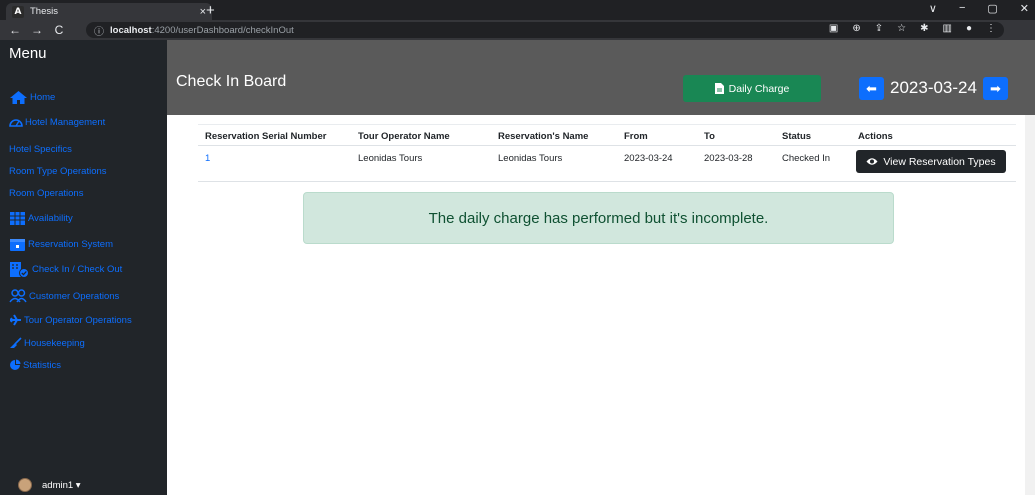 The width and height of the screenshot is (1035, 495). Describe the element at coordinates (1024, 8) in the screenshot. I see `close-window-icon: ✕` at that location.